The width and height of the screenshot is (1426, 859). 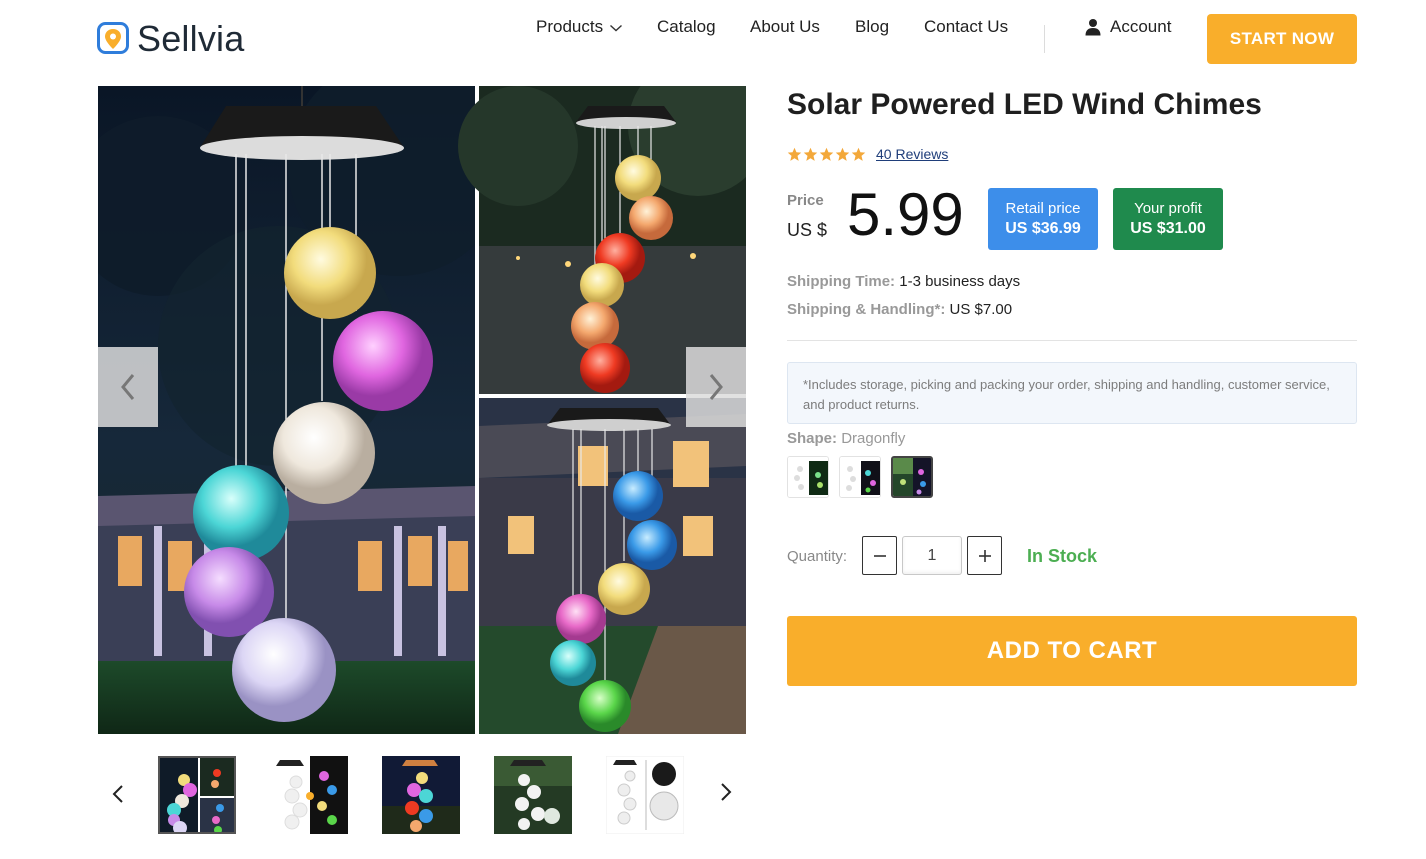 I want to click on nav-blog: Blog, so click(x=872, y=27).